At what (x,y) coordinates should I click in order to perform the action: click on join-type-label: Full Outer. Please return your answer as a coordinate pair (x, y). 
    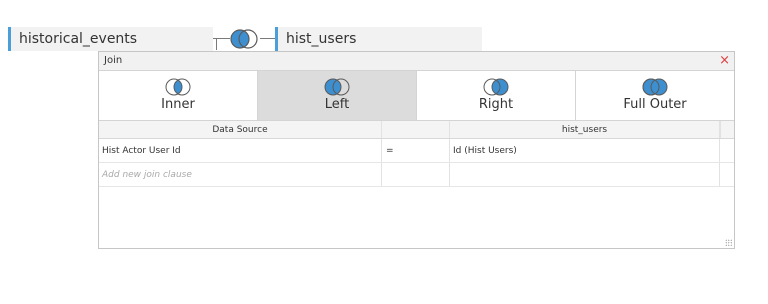
    Looking at the image, I should click on (655, 104).